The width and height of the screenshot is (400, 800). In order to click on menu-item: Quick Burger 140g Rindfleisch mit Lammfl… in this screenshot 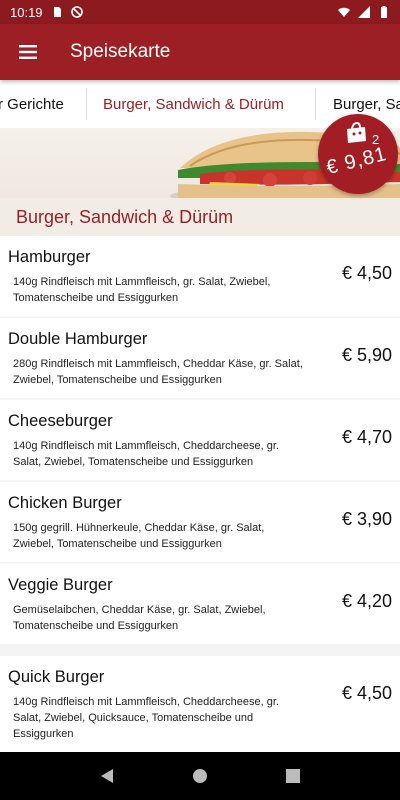, I will do `click(200, 704)`.